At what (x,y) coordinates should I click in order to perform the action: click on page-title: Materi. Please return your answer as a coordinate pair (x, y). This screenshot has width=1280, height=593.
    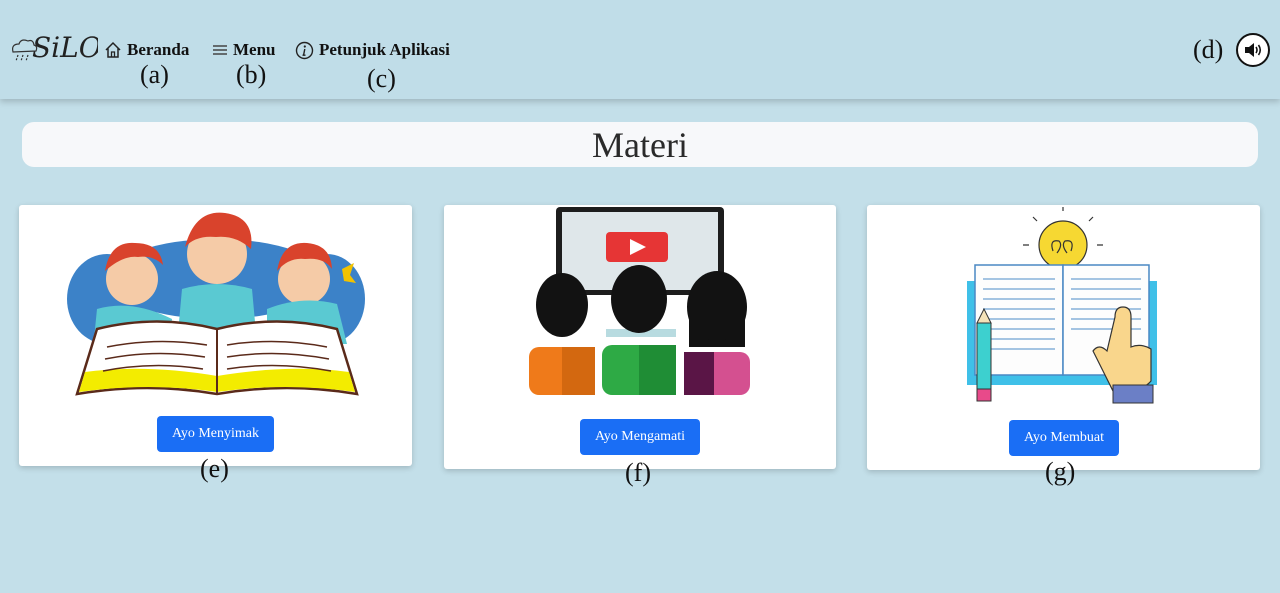
    Looking at the image, I should click on (640, 144).